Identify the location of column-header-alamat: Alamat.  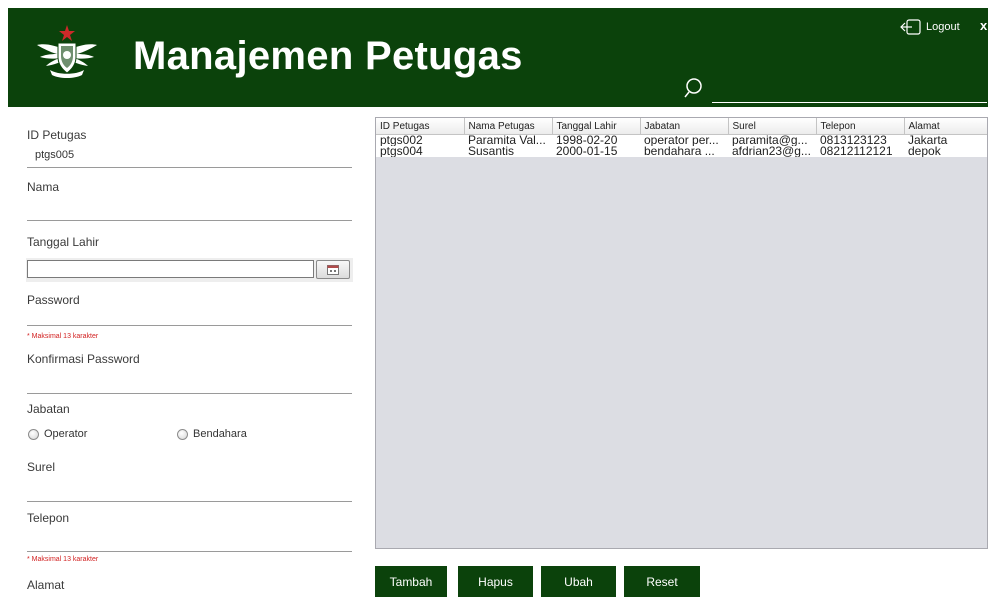
(945, 126).